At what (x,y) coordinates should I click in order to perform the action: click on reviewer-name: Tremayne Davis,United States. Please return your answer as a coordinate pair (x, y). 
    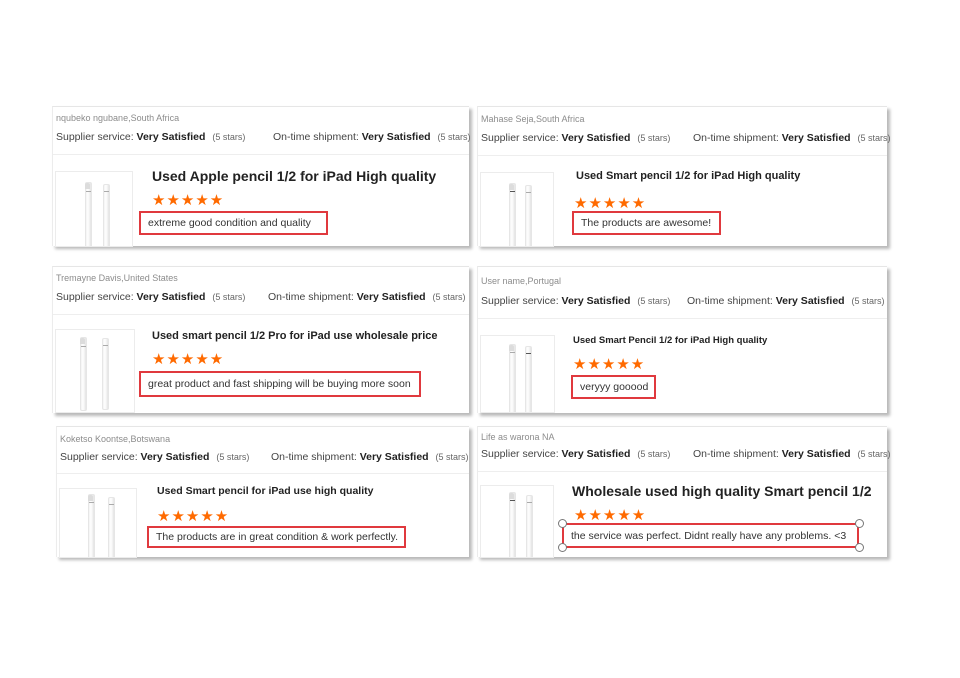
    Looking at the image, I should click on (117, 278).